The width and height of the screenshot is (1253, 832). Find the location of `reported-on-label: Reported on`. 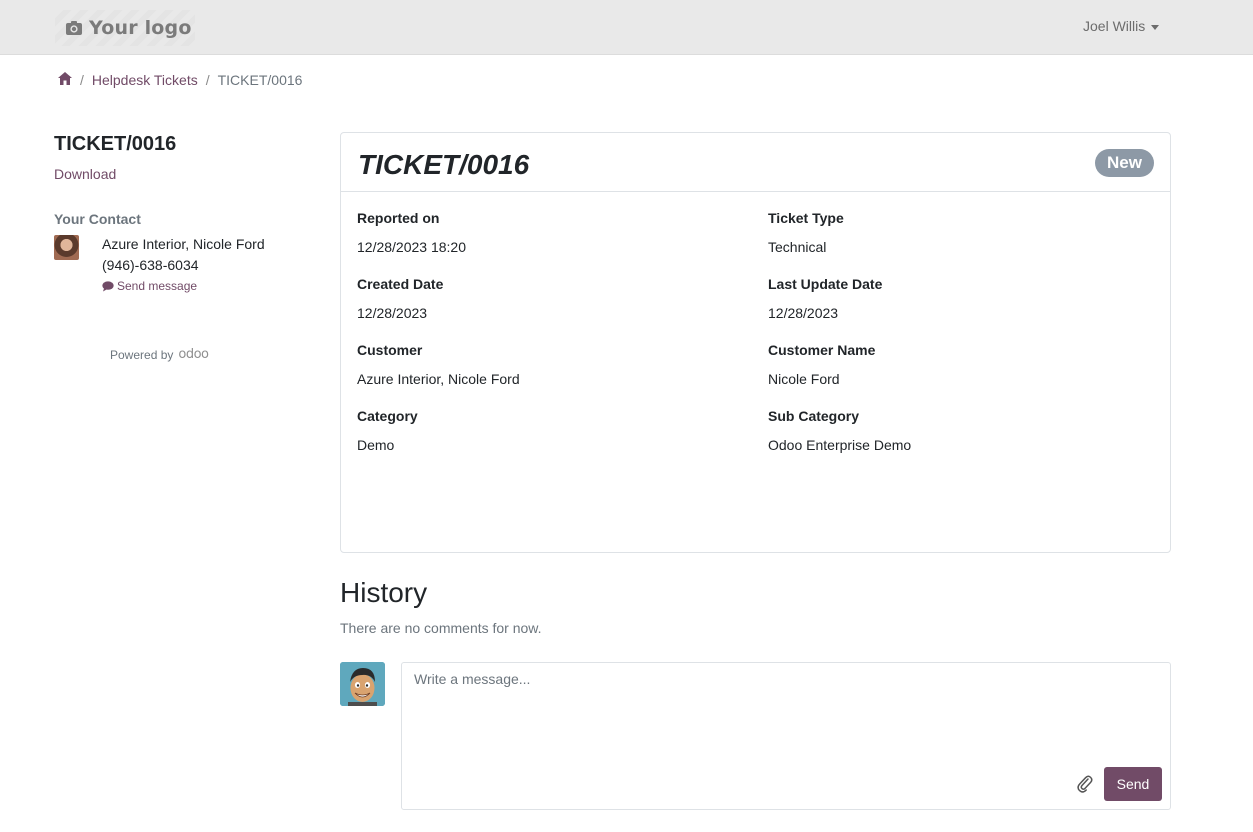

reported-on-label: Reported on is located at coordinates (398, 218).